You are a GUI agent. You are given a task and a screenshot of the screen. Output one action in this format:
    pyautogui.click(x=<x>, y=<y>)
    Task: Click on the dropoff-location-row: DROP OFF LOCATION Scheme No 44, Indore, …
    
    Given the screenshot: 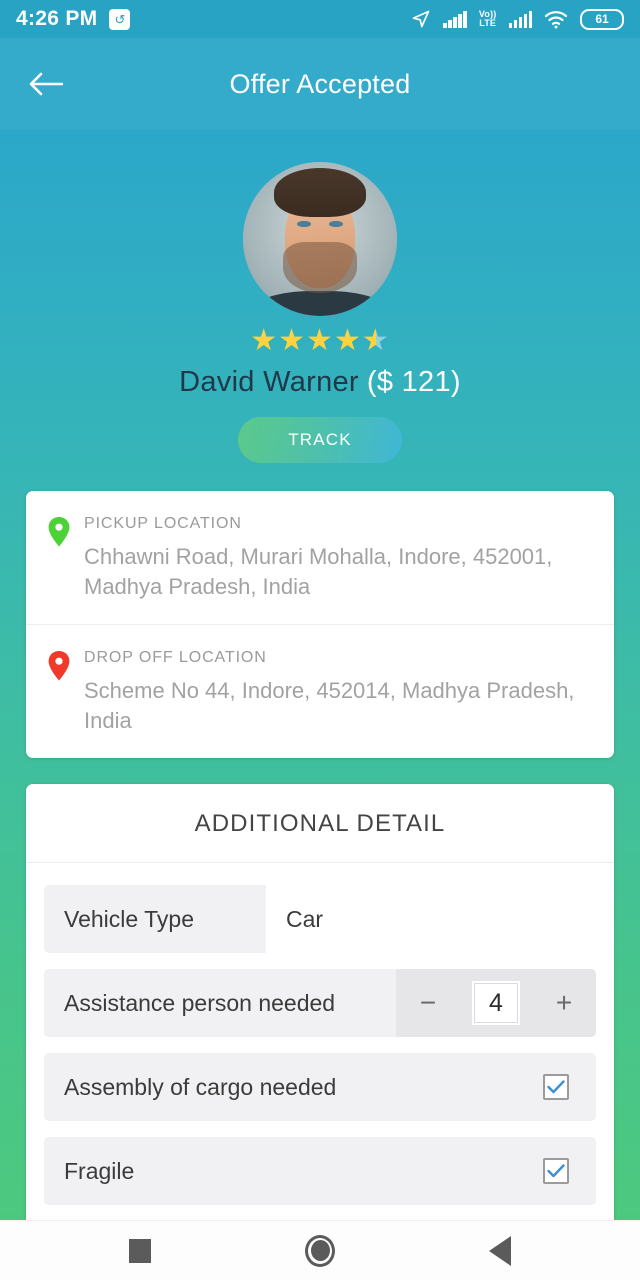 What is the action you would take?
    pyautogui.click(x=320, y=691)
    